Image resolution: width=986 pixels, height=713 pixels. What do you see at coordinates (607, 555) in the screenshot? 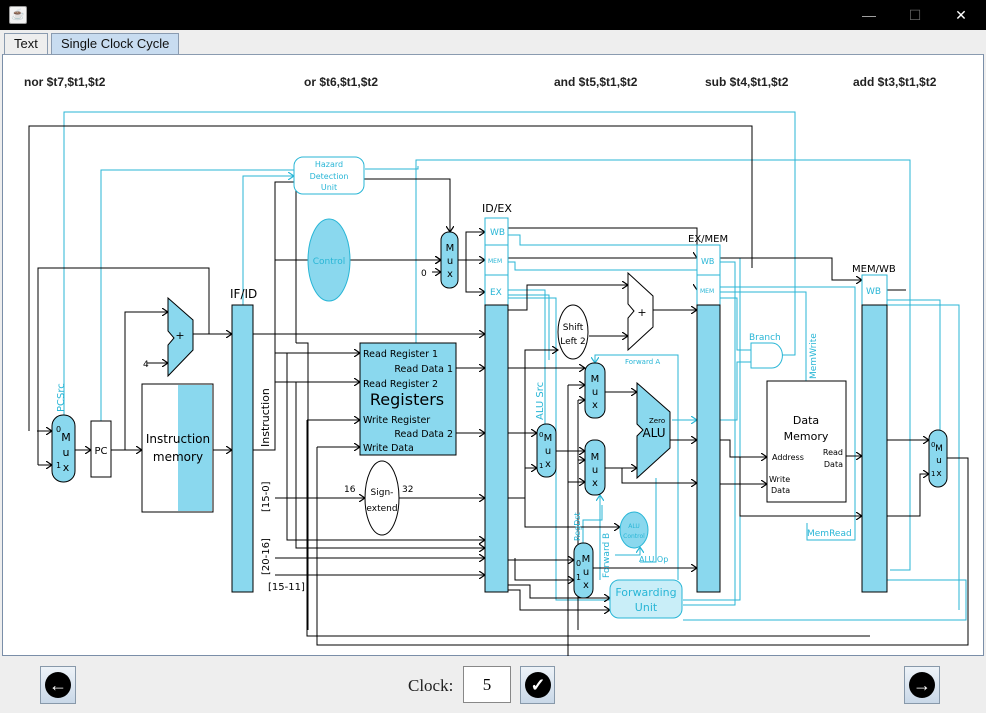
I see `forward-b-label: Forward B` at bounding box center [607, 555].